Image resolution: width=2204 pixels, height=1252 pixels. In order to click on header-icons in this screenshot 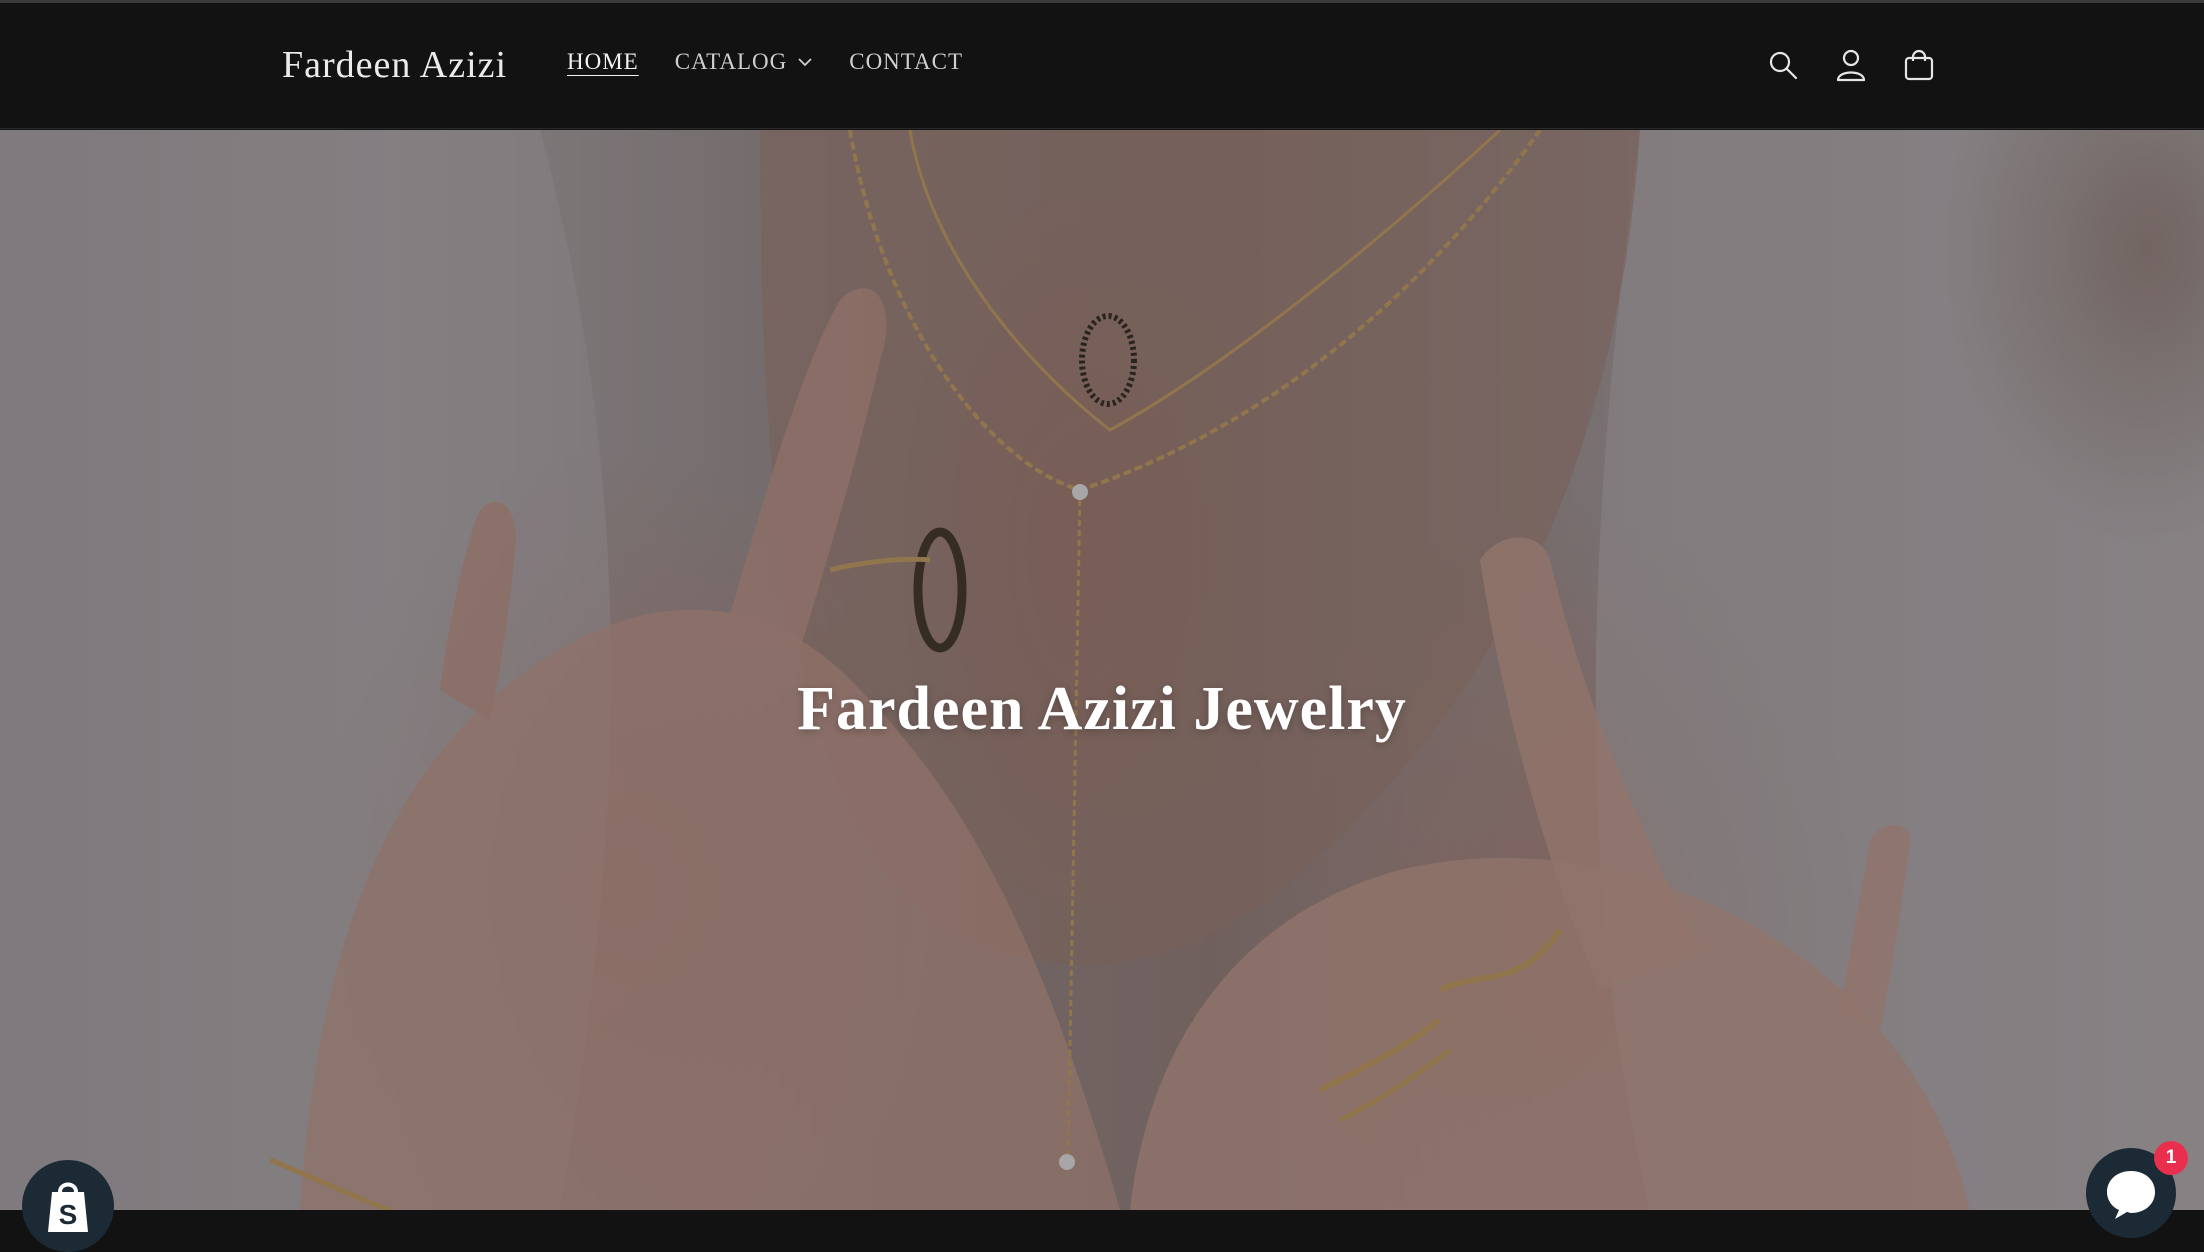, I will do `click(1851, 65)`.